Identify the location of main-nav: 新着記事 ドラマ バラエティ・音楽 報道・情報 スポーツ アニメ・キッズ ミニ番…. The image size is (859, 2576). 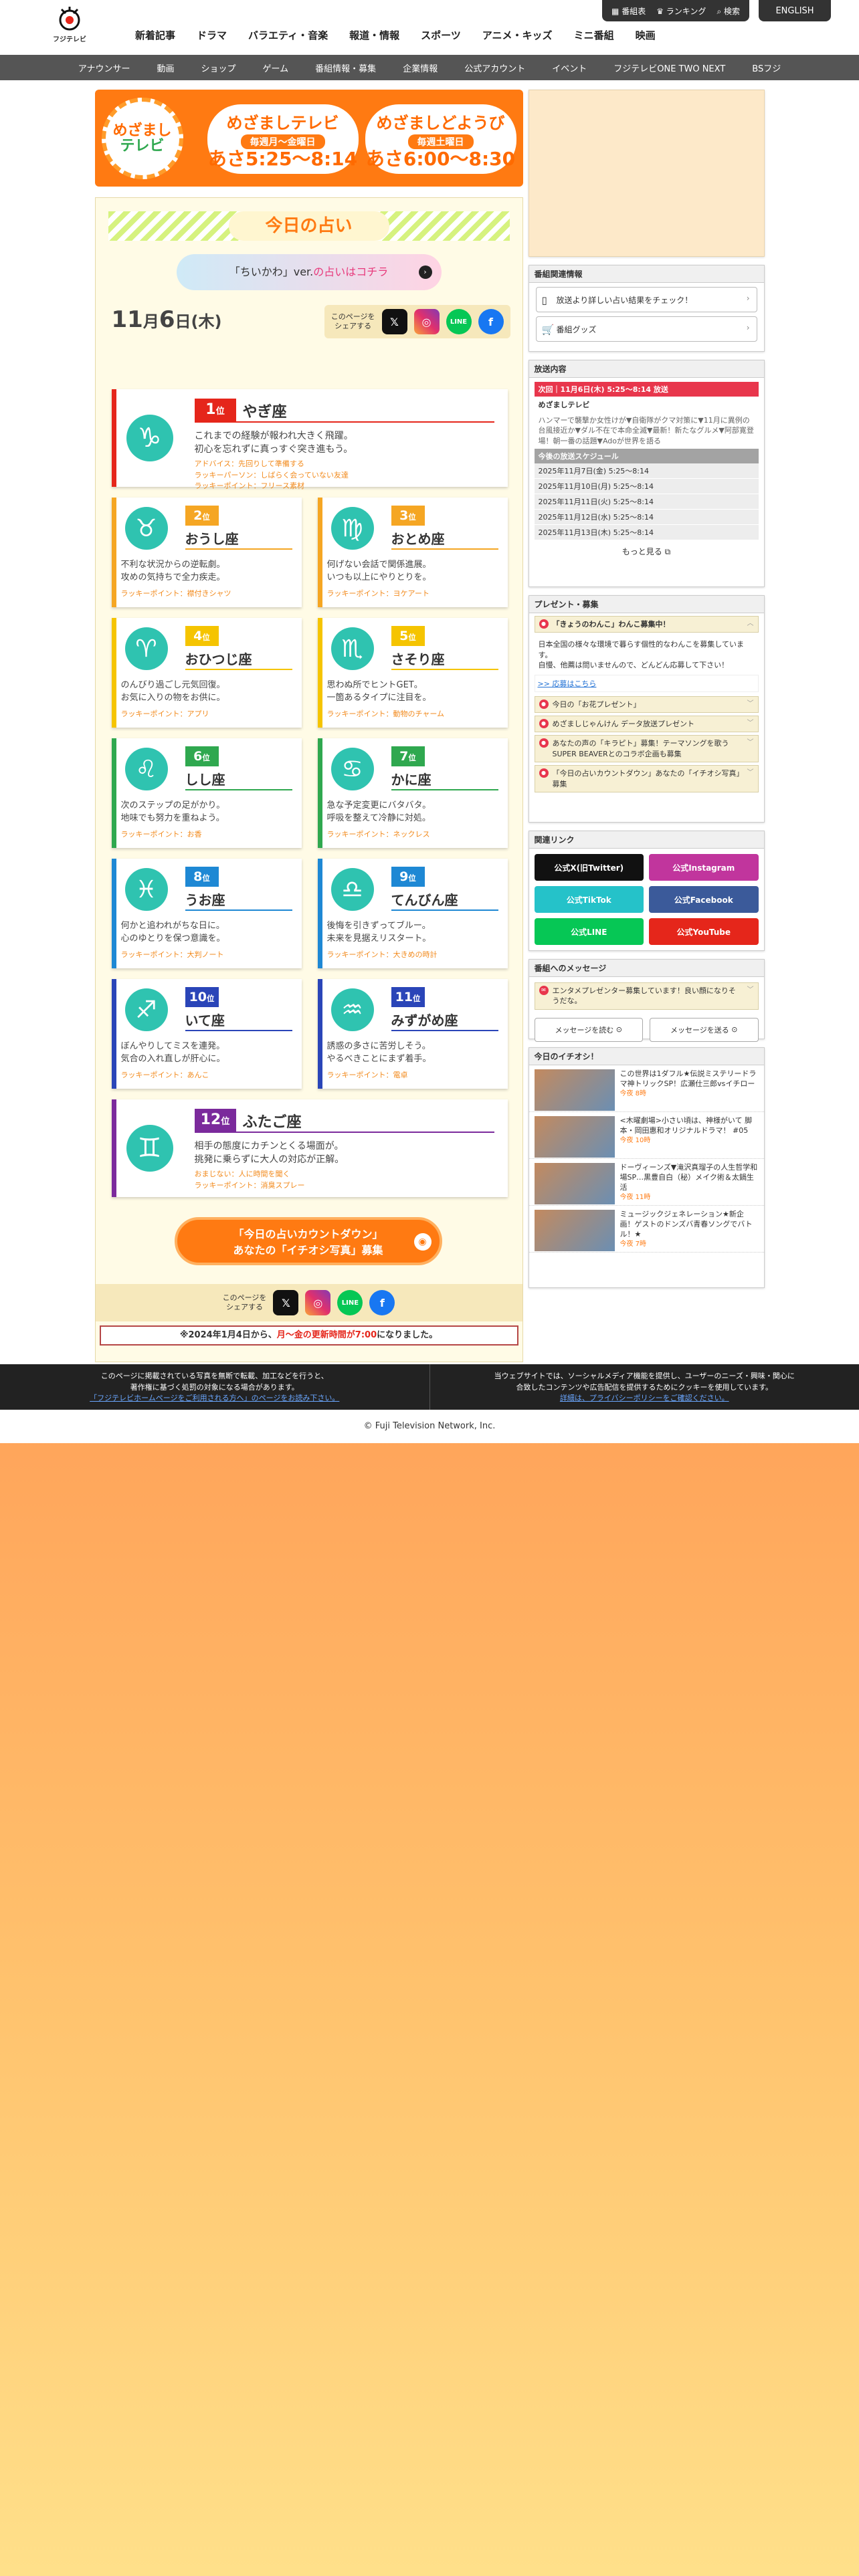
(395, 35).